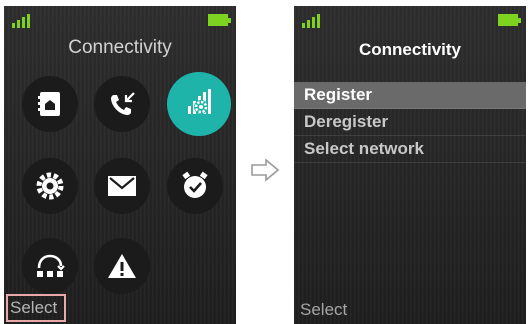  What do you see at coordinates (122, 104) in the screenshot?
I see `call-log-icon` at bounding box center [122, 104].